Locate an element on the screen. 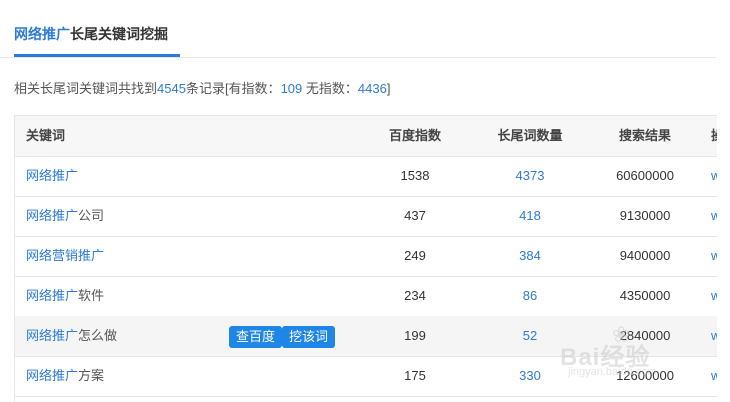 This screenshot has height=402, width=730. keyword-link: 网络推广怎么做 is located at coordinates (71, 336).